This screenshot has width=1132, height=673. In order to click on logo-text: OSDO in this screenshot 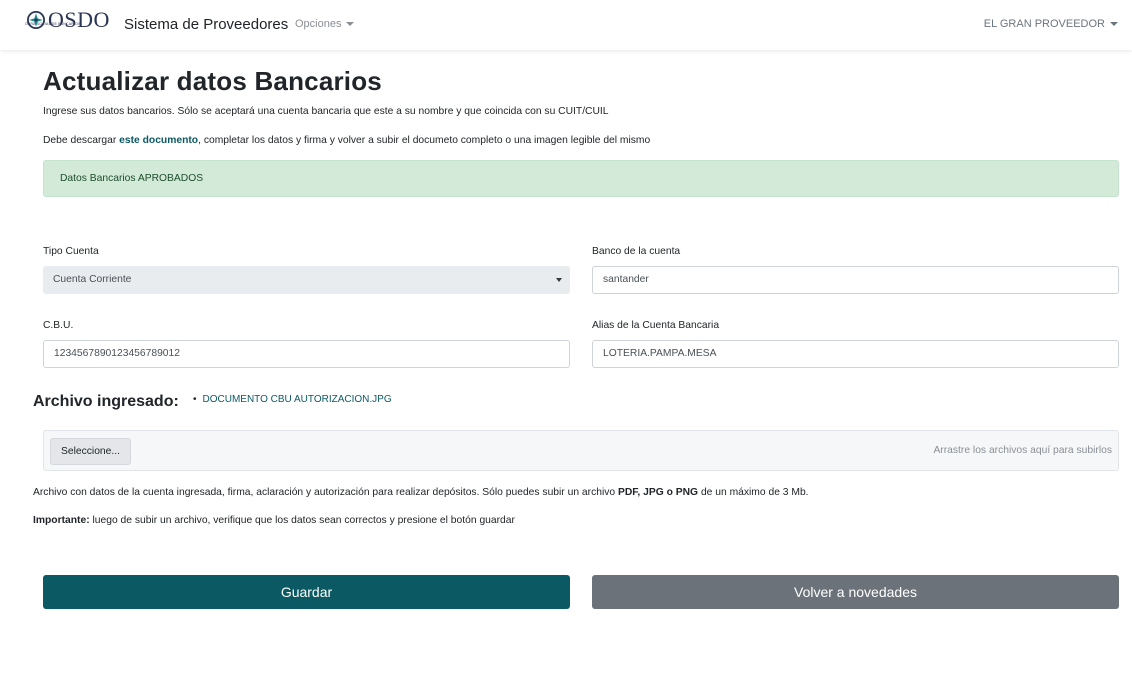, I will do `click(79, 19)`.